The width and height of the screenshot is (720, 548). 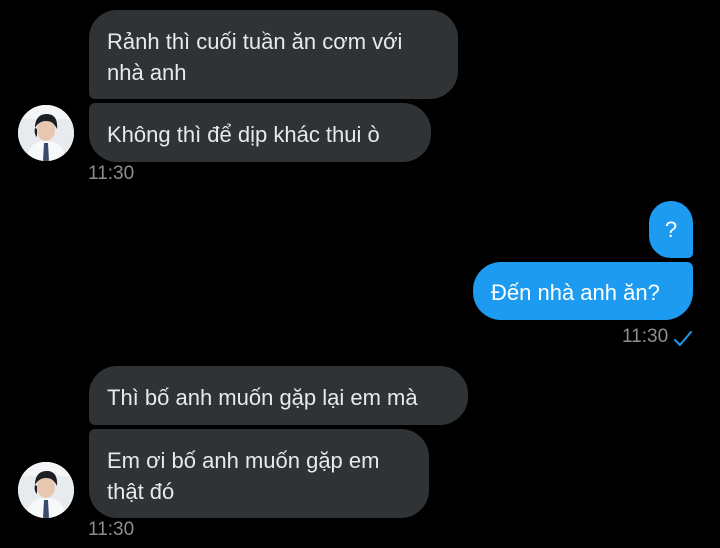 I want to click on checkmark-icon, so click(x=683, y=338).